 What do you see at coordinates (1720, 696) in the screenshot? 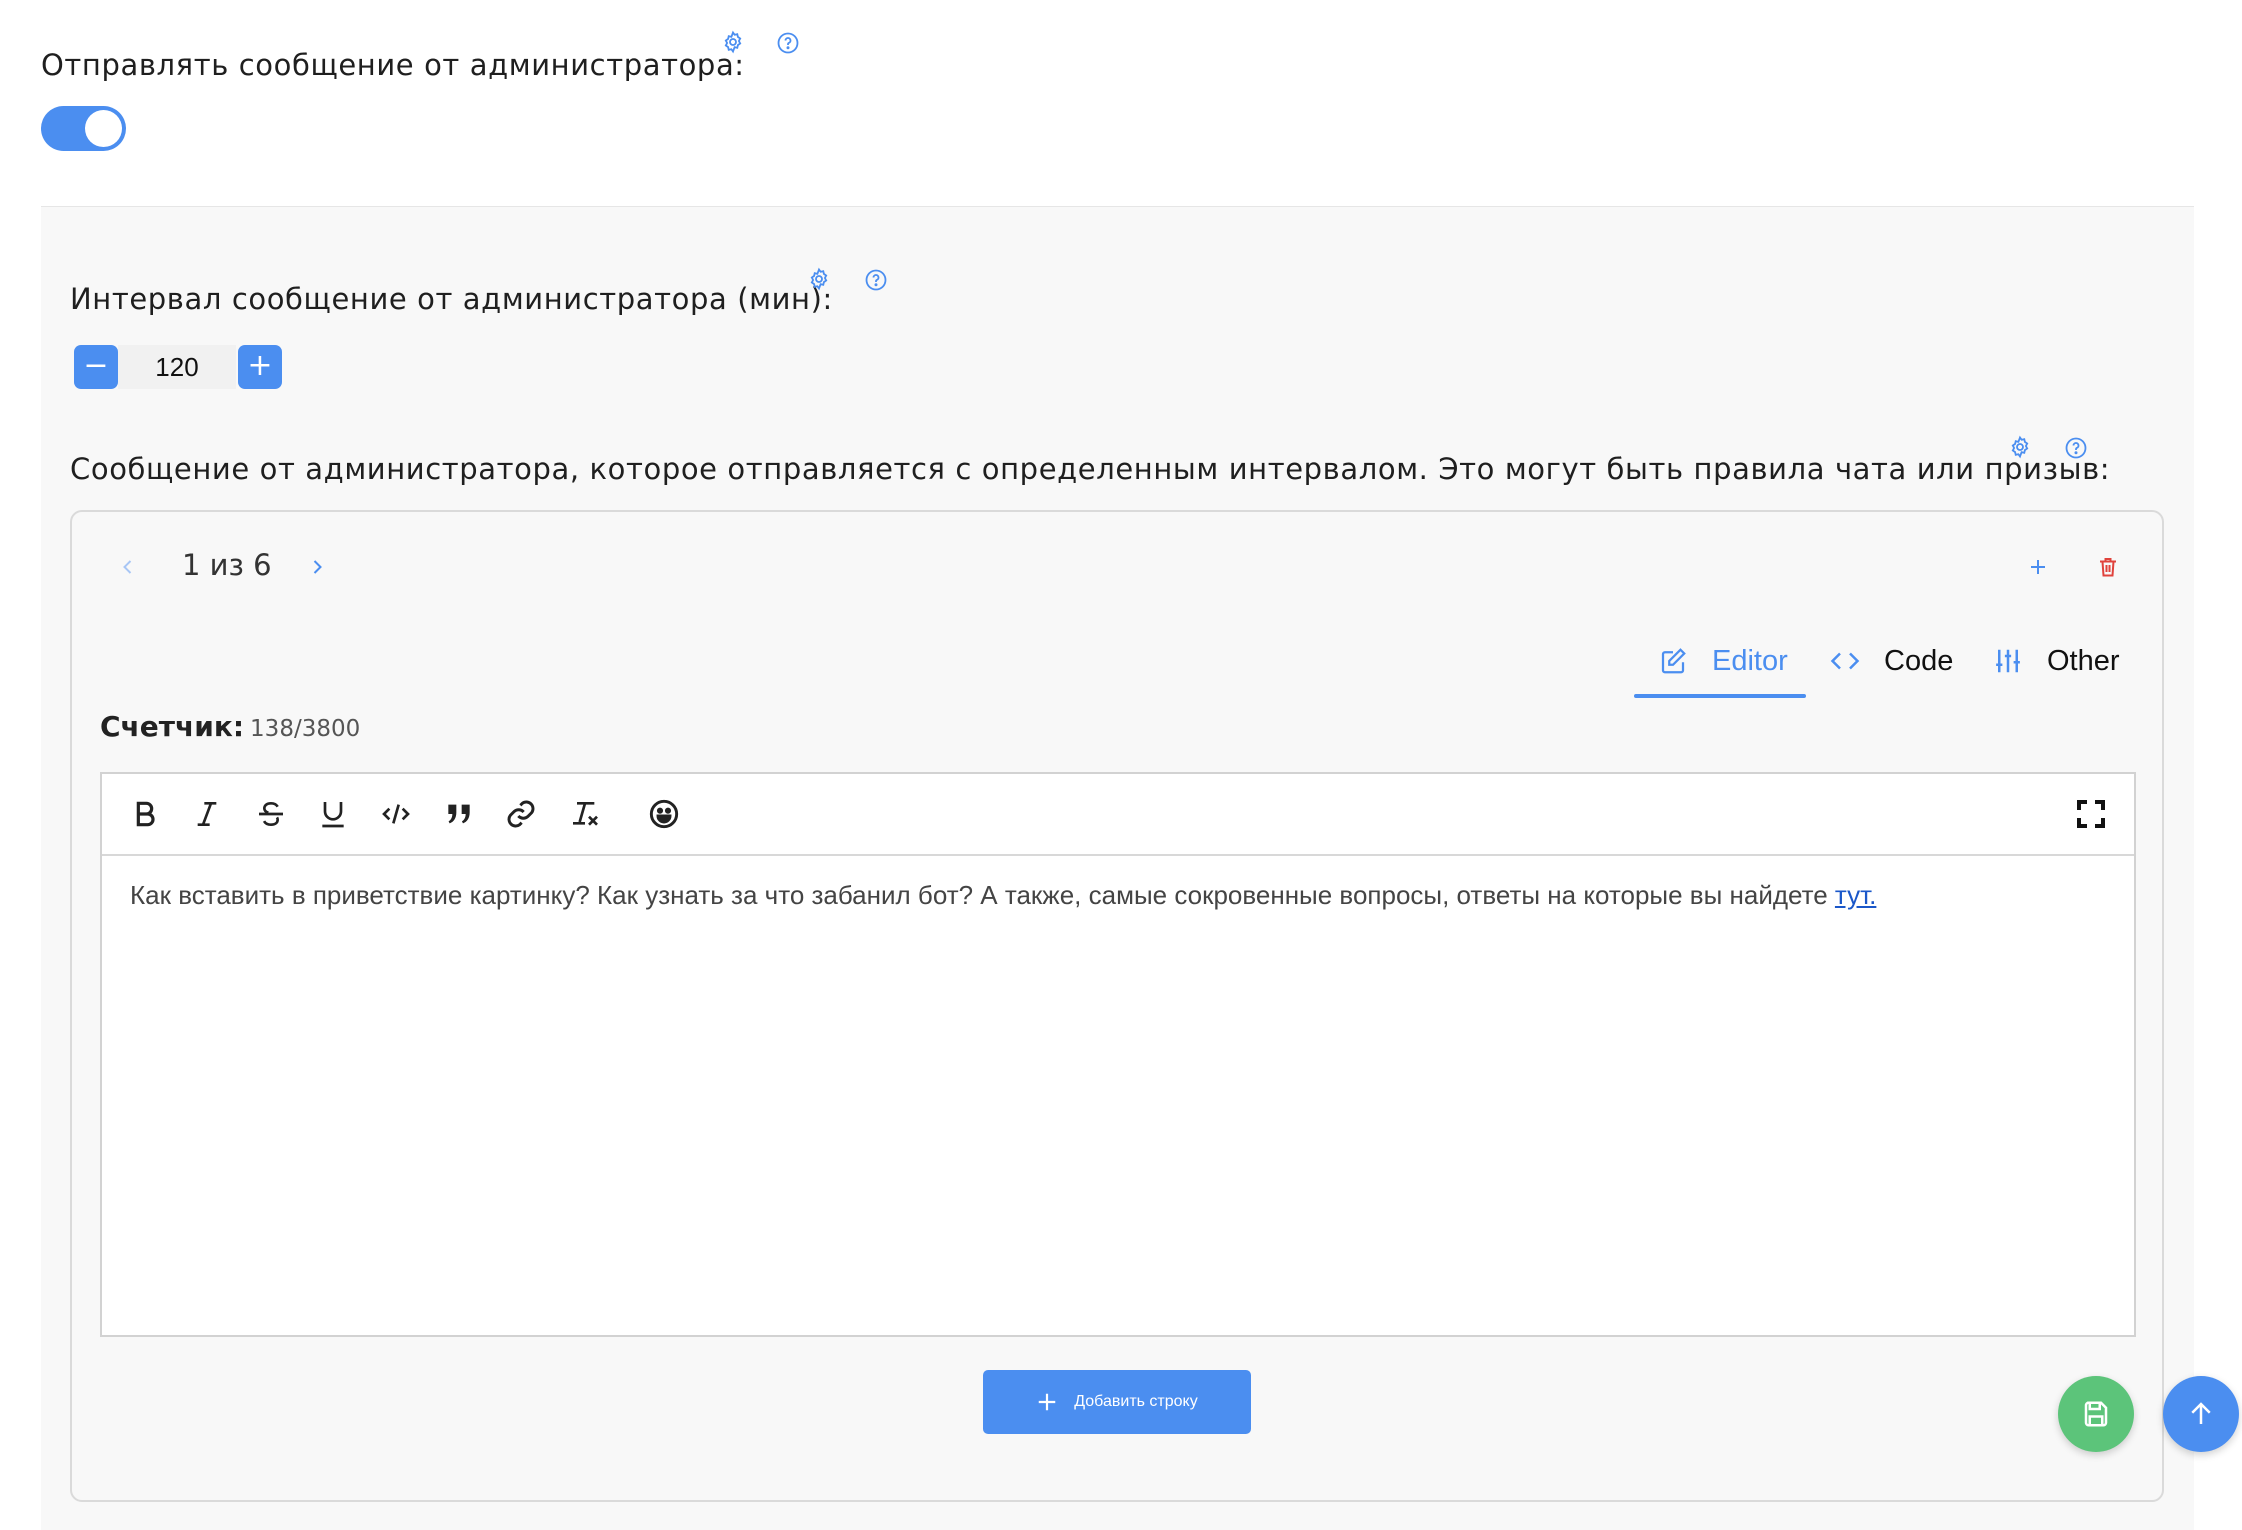
I see `active-tab-underline` at bounding box center [1720, 696].